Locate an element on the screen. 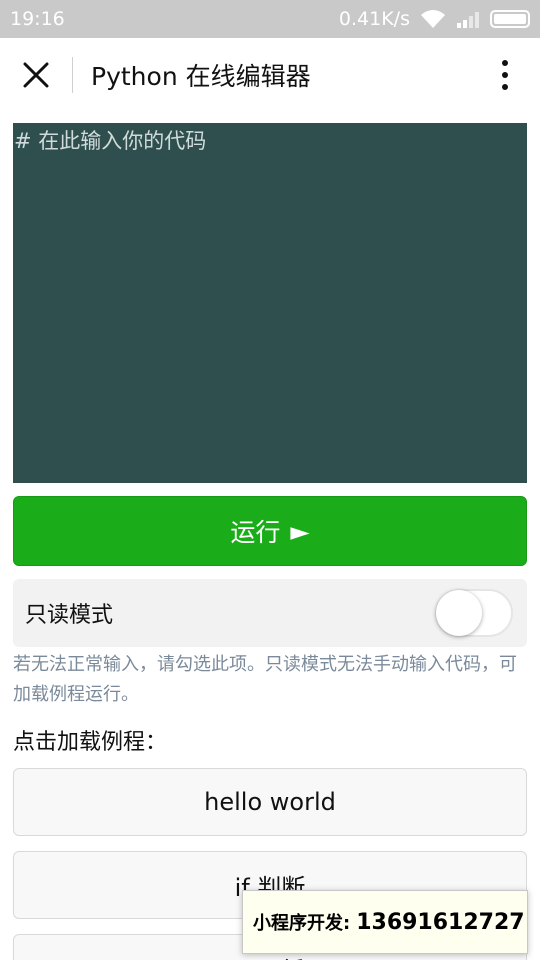  close-icon is located at coordinates (36, 75).